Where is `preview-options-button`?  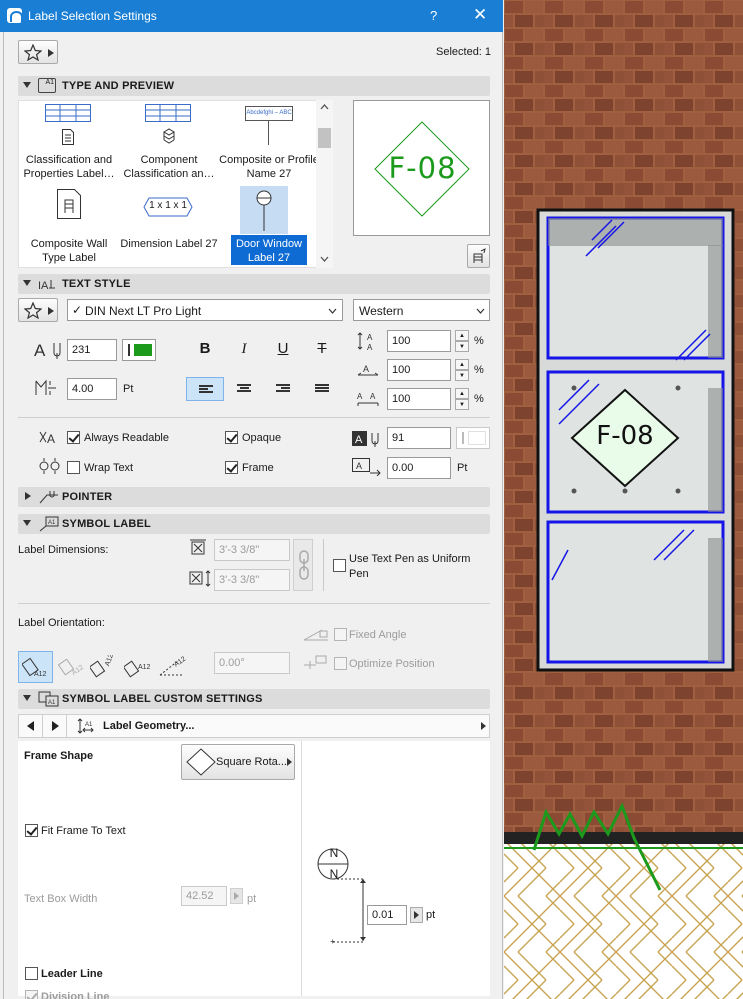 preview-options-button is located at coordinates (478, 256).